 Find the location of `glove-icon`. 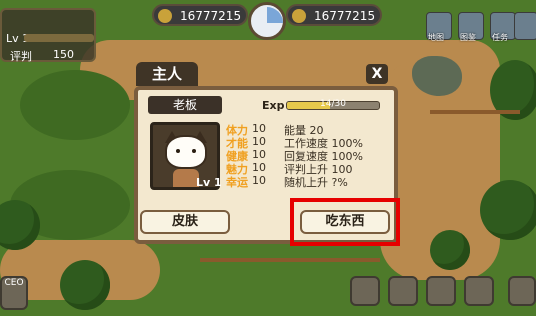

glove-icon is located at coordinates (365, 291).